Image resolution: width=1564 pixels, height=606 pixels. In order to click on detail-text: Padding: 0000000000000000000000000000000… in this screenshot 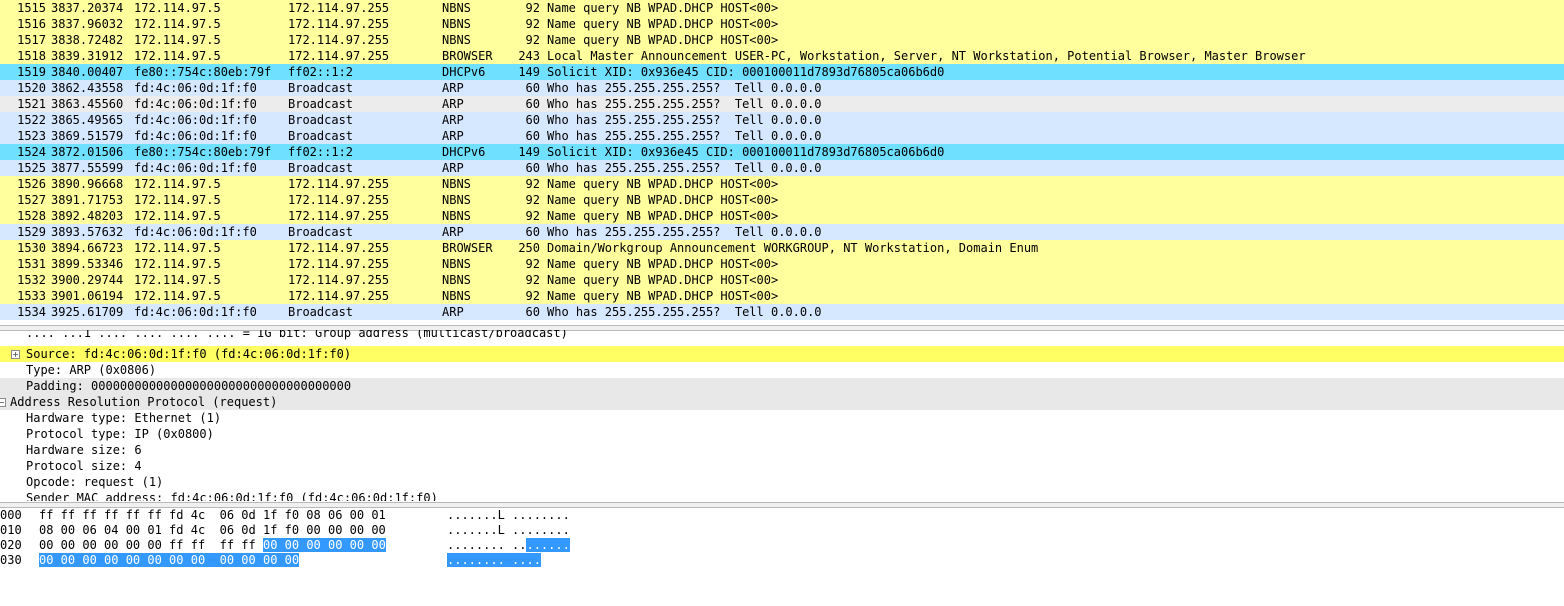, I will do `click(189, 386)`.